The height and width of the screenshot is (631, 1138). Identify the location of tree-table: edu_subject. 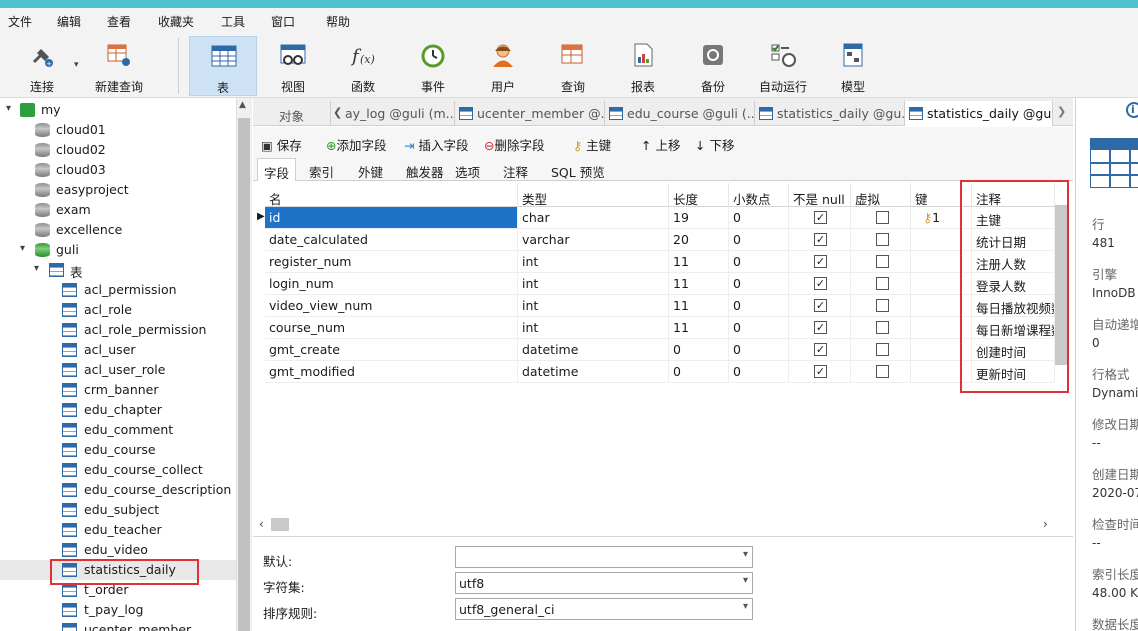
(118, 510).